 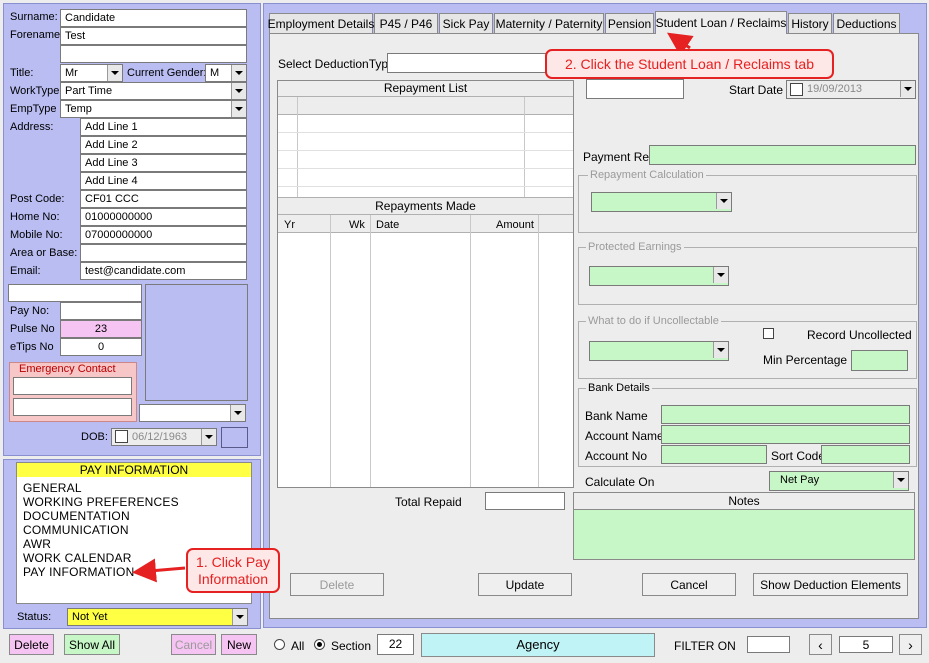 What do you see at coordinates (689, 64) in the screenshot?
I see `callout-step-2: 2. Click the Student Loan / Reclaims tab` at bounding box center [689, 64].